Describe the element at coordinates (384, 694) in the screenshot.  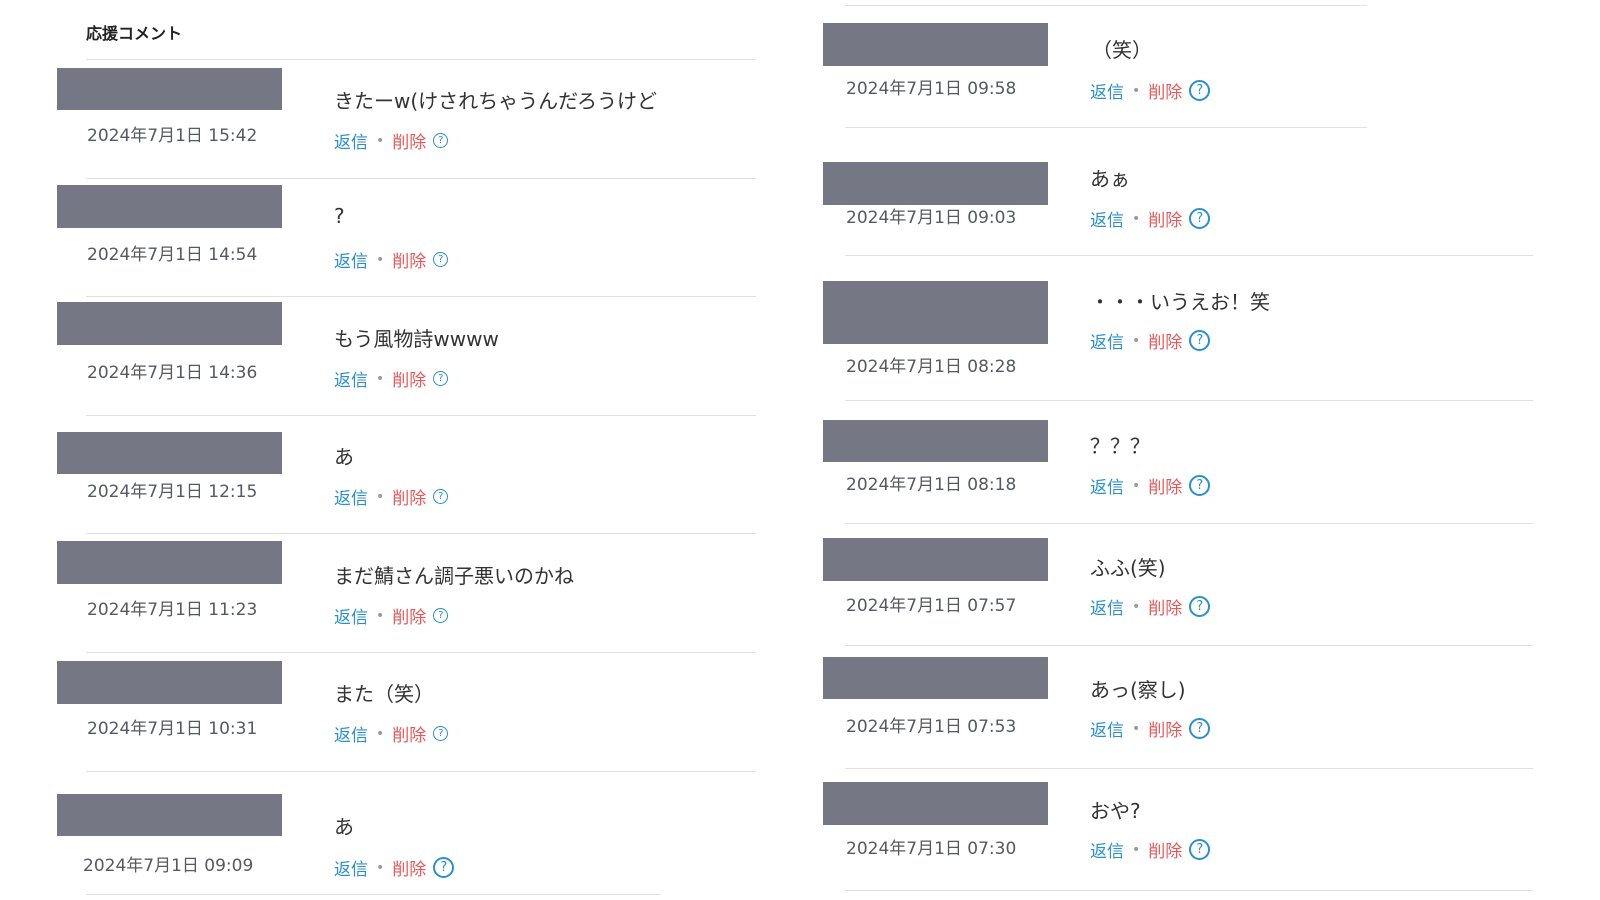
I see `comment-text: また（笑）` at that location.